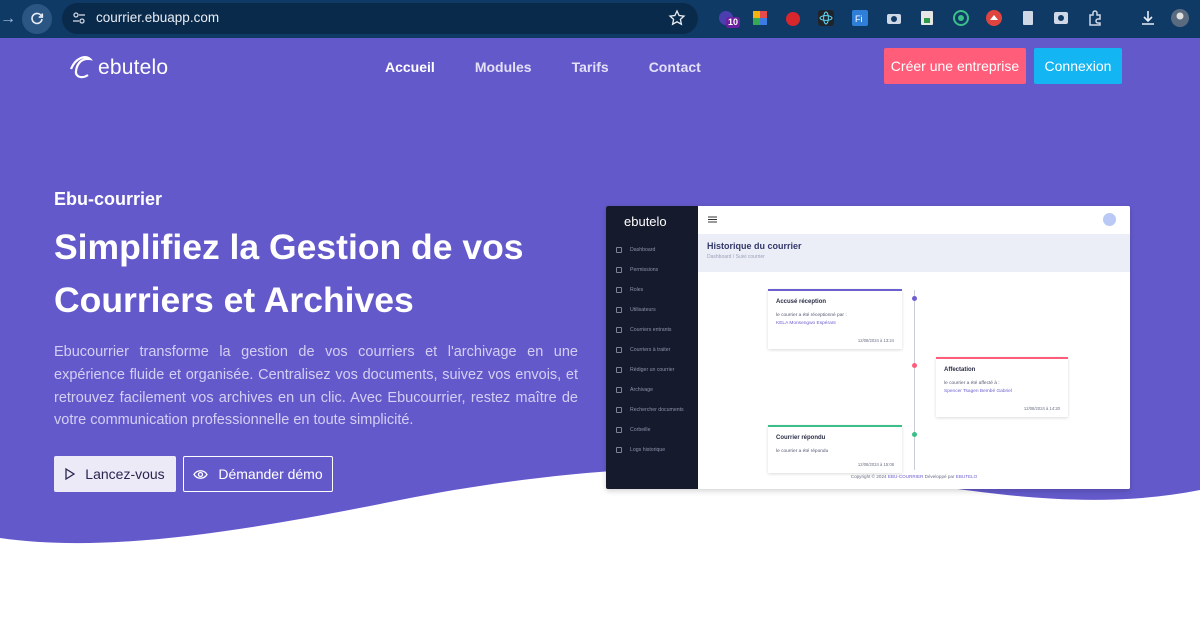 Image resolution: width=1200 pixels, height=640 pixels. What do you see at coordinates (961, 18) in the screenshot?
I see `extension-icon-target` at bounding box center [961, 18].